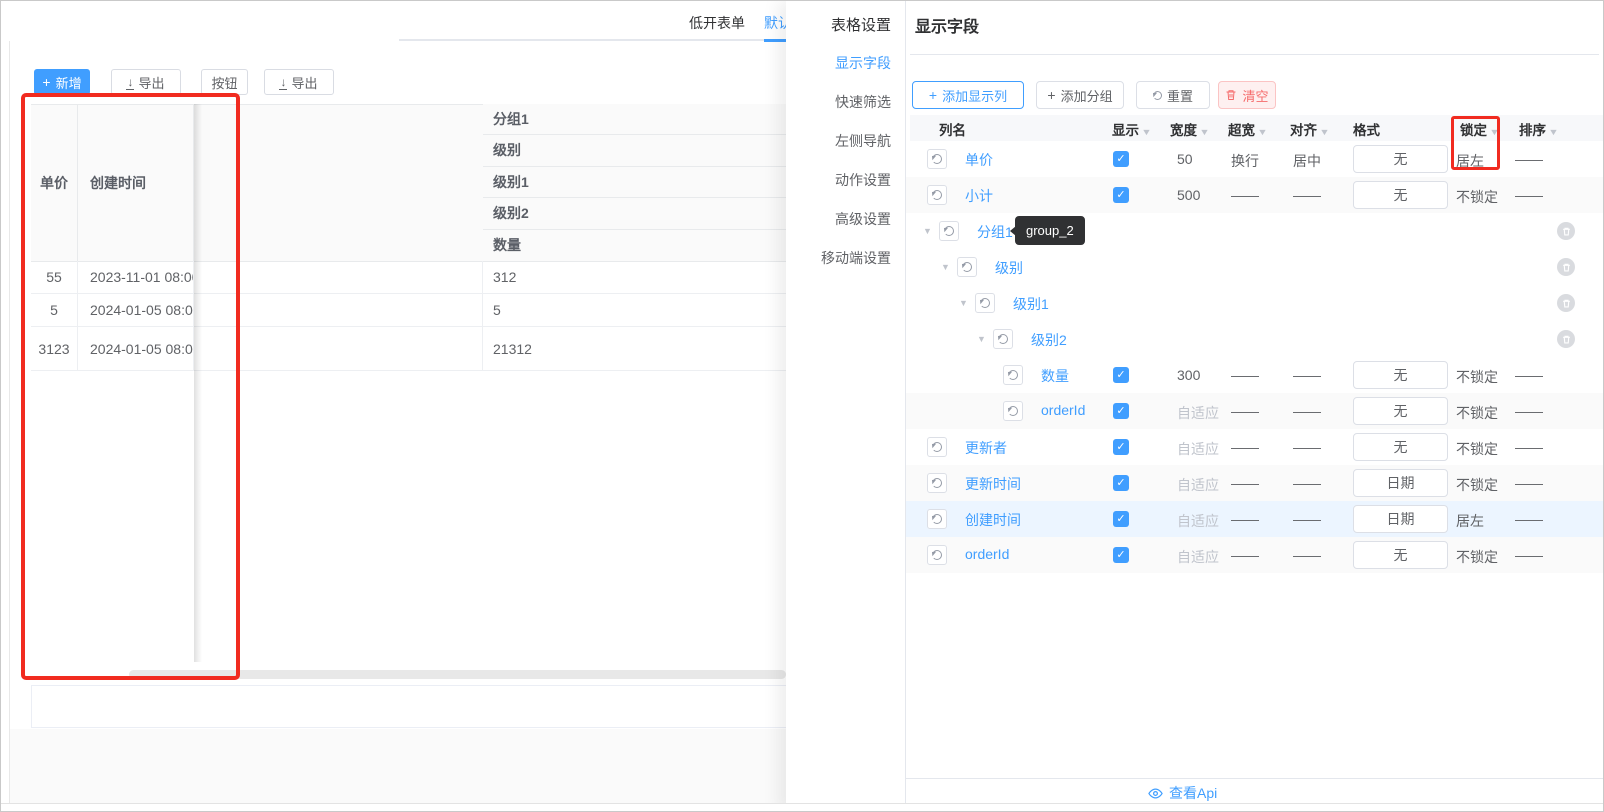 This screenshot has height=812, width=1604. What do you see at coordinates (1080, 95) in the screenshot?
I see `add-group-button: + 添加分组` at bounding box center [1080, 95].